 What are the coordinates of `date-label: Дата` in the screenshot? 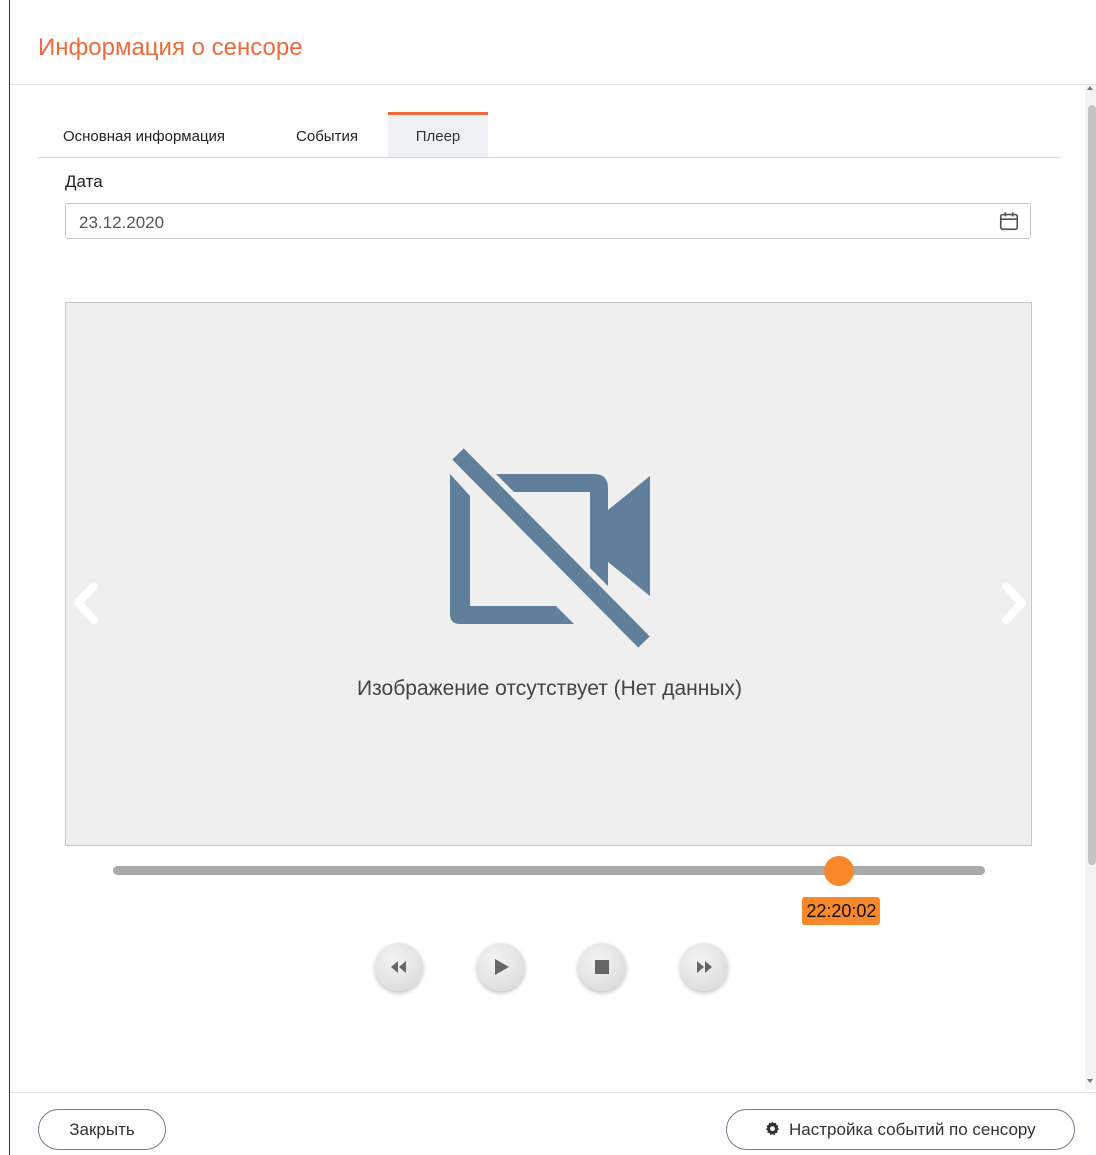 It's located at (84, 181).